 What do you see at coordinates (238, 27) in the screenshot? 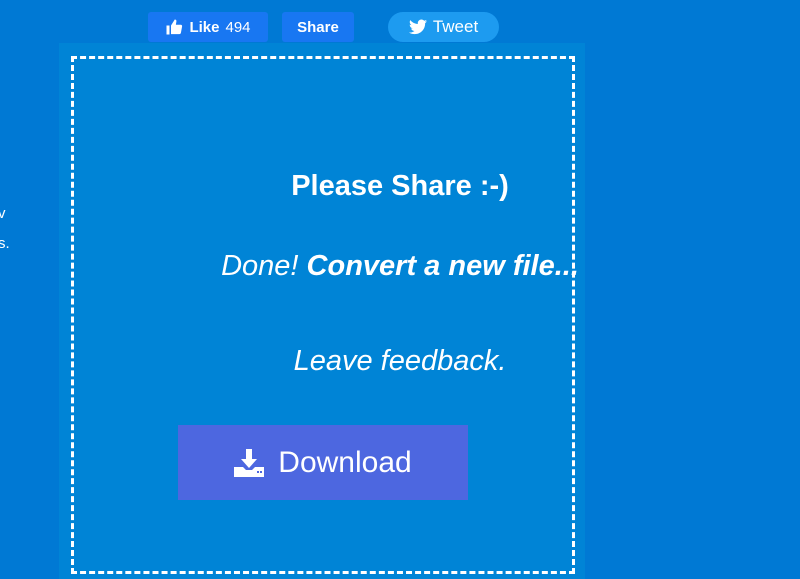
I see `like-count: 494` at bounding box center [238, 27].